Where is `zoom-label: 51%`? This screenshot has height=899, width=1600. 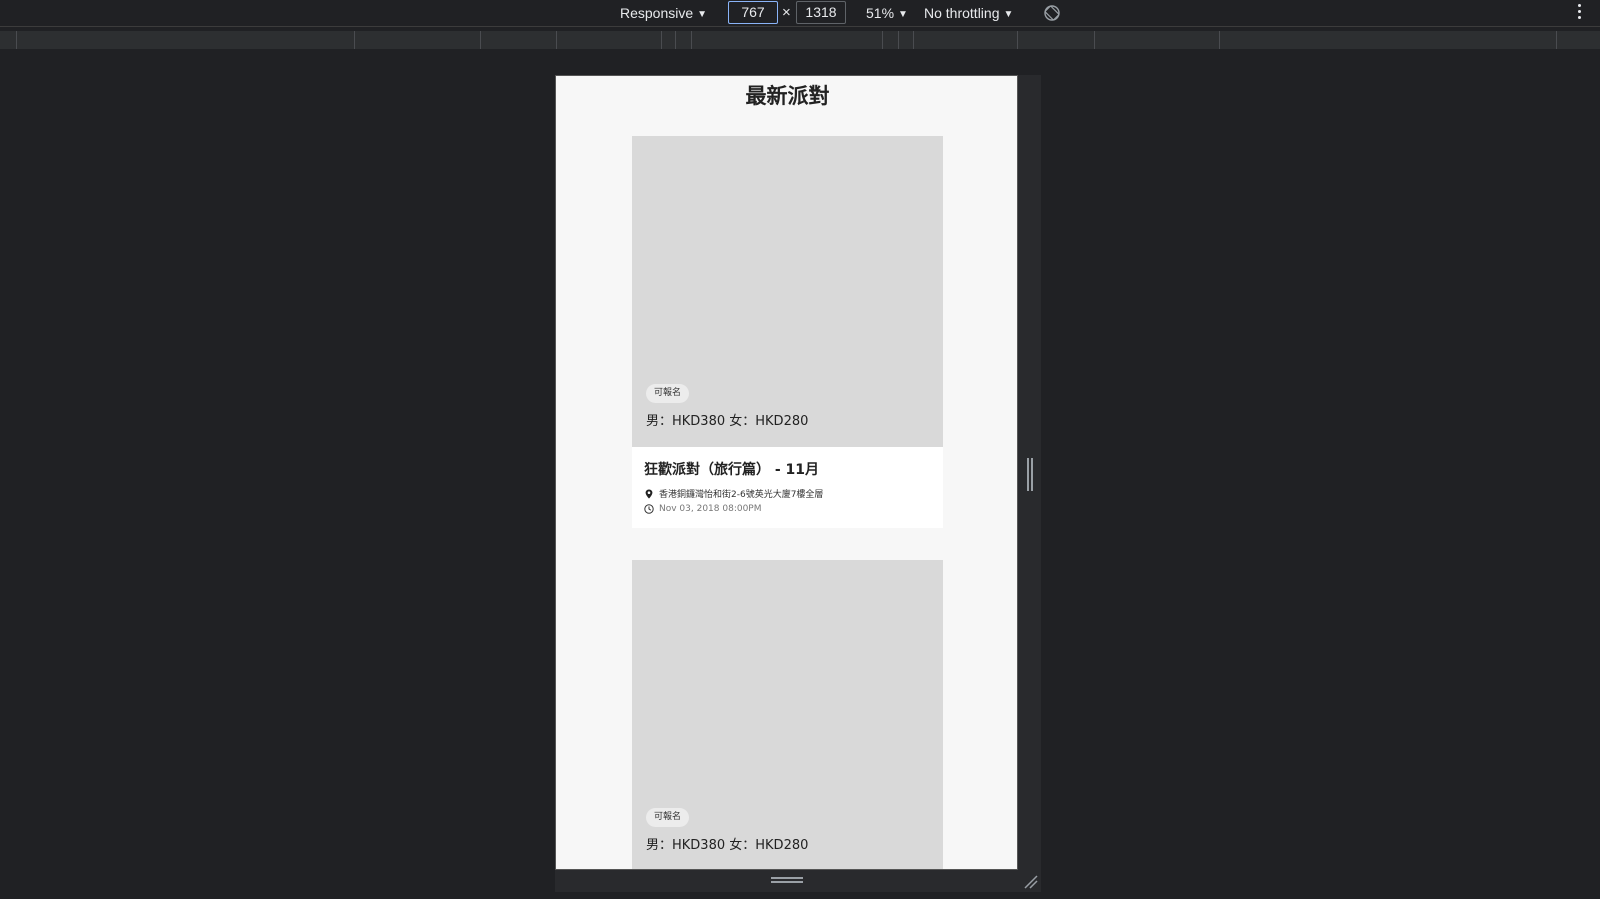 zoom-label: 51% is located at coordinates (880, 13).